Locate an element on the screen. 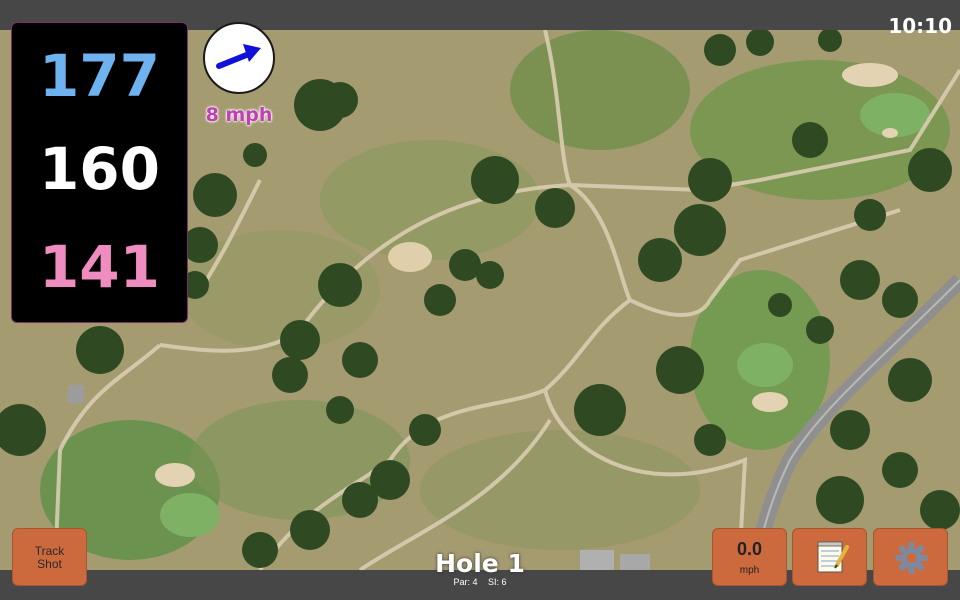  hole-title: Hole 1 is located at coordinates (480, 563).